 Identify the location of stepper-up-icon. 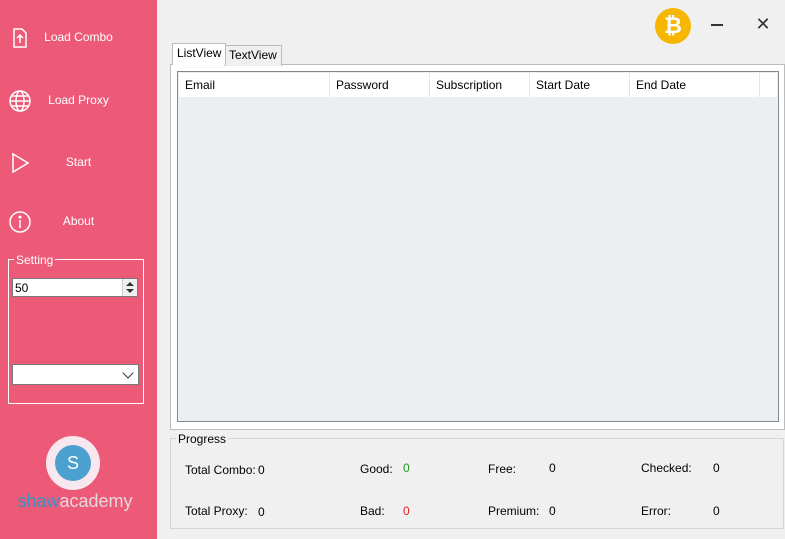
(130, 284).